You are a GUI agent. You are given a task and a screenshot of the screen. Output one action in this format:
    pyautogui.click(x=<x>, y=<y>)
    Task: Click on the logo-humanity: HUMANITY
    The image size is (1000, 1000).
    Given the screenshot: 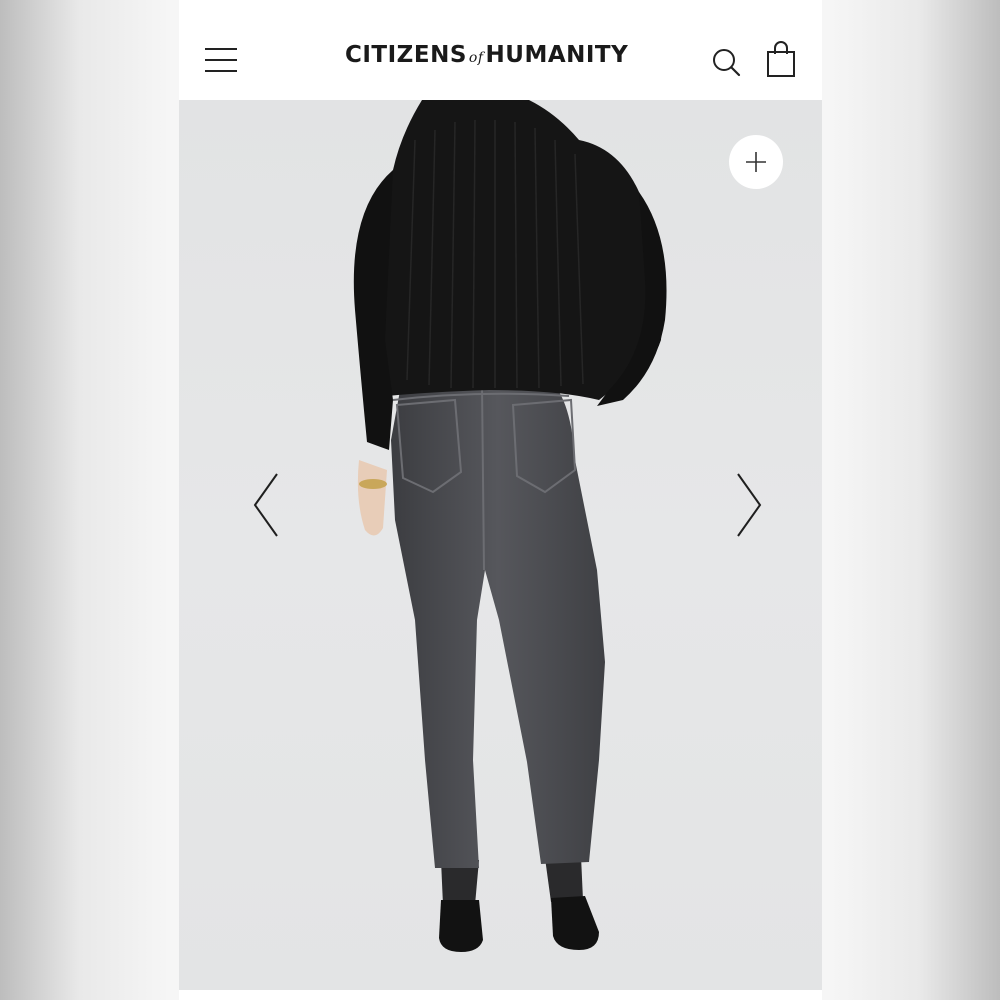 What is the action you would take?
    pyautogui.click(x=557, y=55)
    